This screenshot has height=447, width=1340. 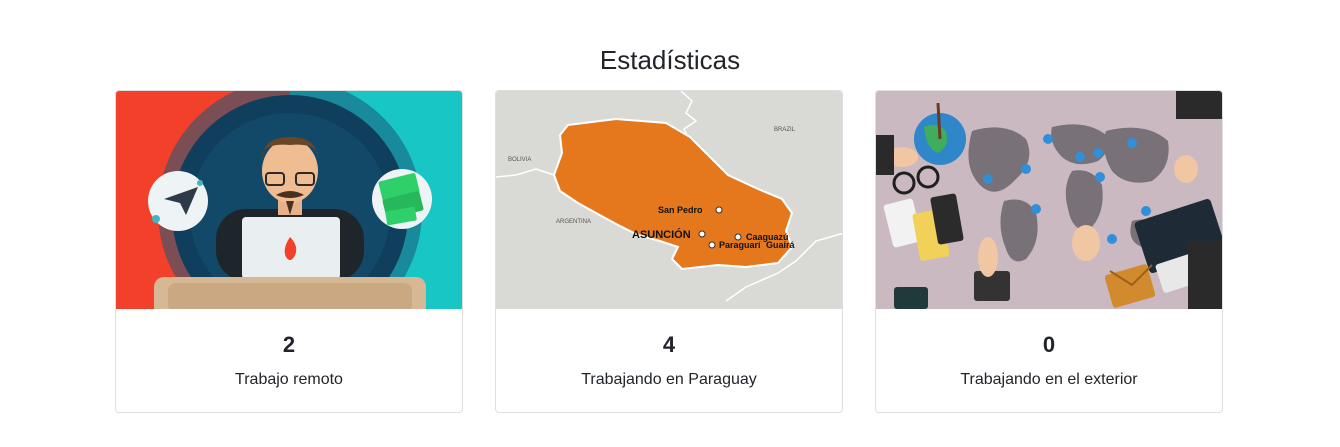 I want to click on map-label-guaira: Guairá, so click(x=781, y=245).